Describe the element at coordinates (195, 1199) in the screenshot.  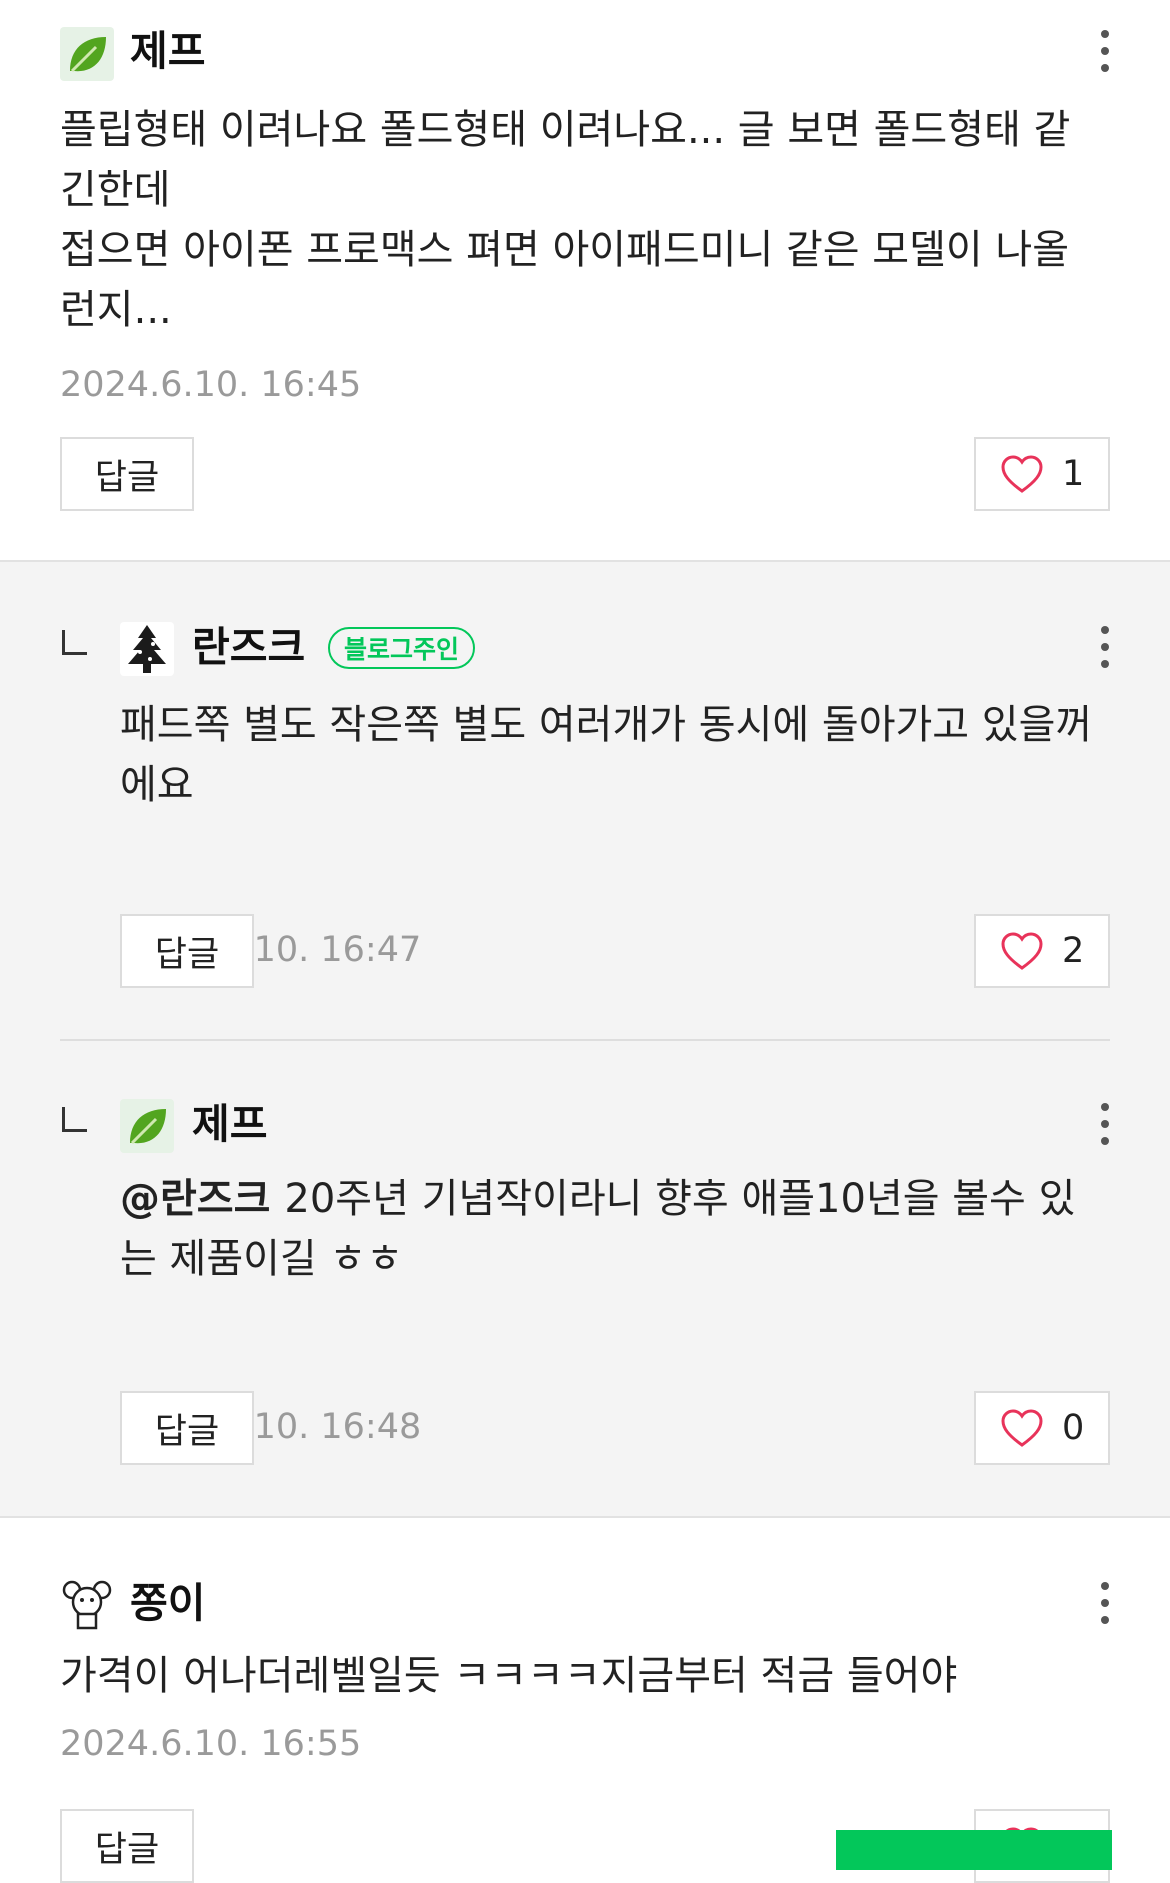
I see `mention-link: @란즈크` at that location.